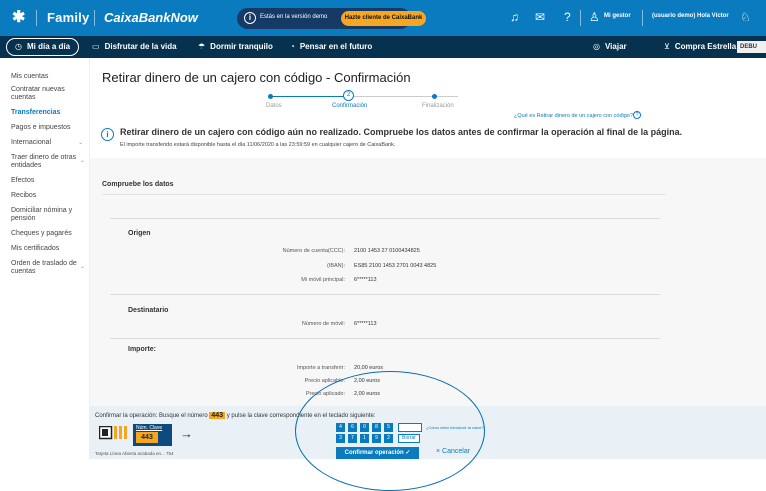 Image resolution: width=766 pixels, height=491 pixels. What do you see at coordinates (49, 249) in the screenshot?
I see `sidebar-item-certificados: Mis certificados` at bounding box center [49, 249].